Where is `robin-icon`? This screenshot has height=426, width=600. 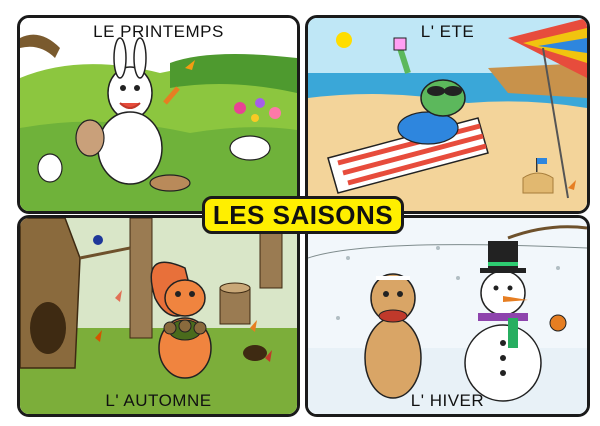 robin-icon is located at coordinates (558, 323).